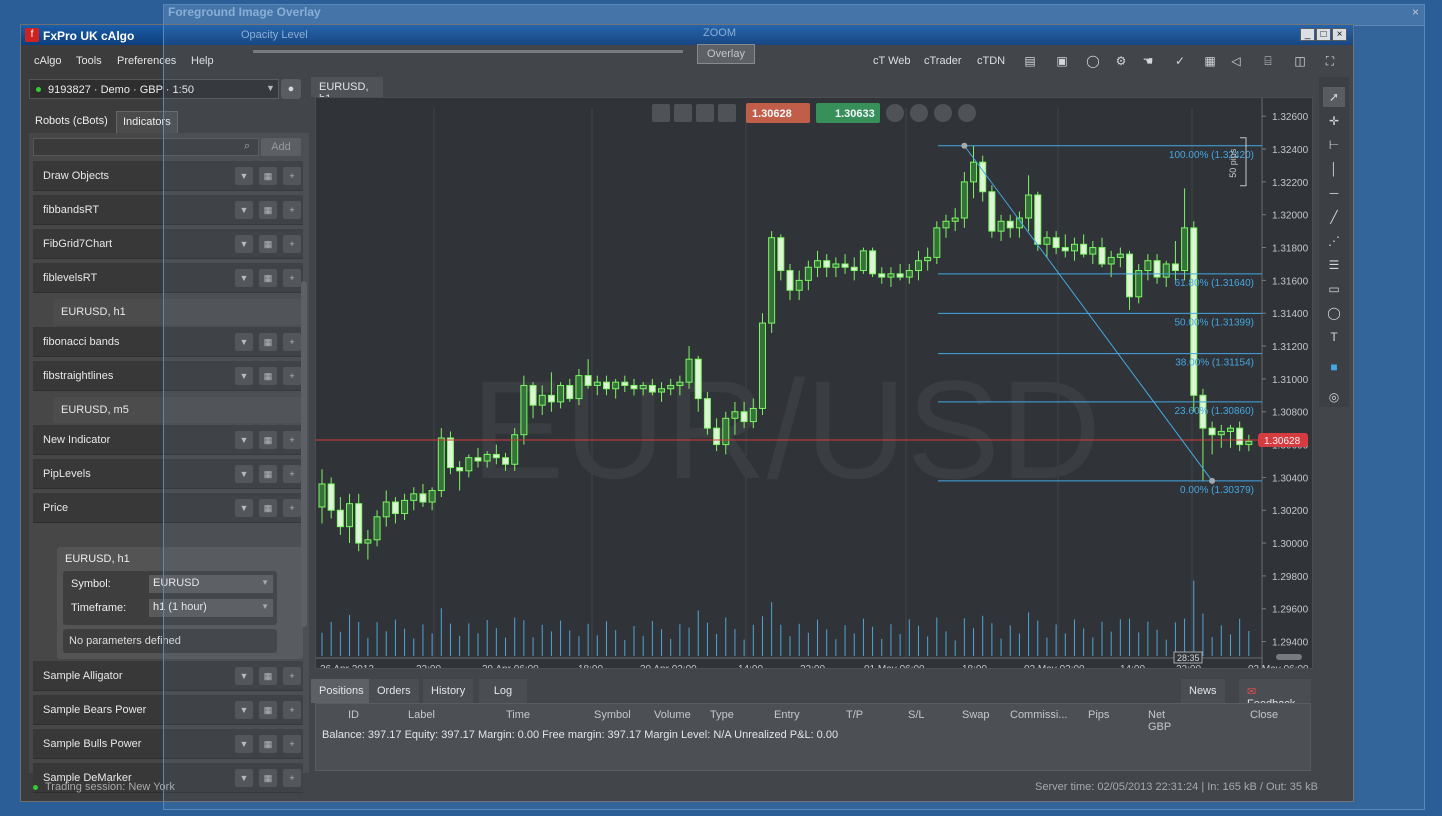 The image size is (1442, 816). Describe the element at coordinates (1415, 12) in the screenshot. I see `overlay-close-icon: ×` at that location.